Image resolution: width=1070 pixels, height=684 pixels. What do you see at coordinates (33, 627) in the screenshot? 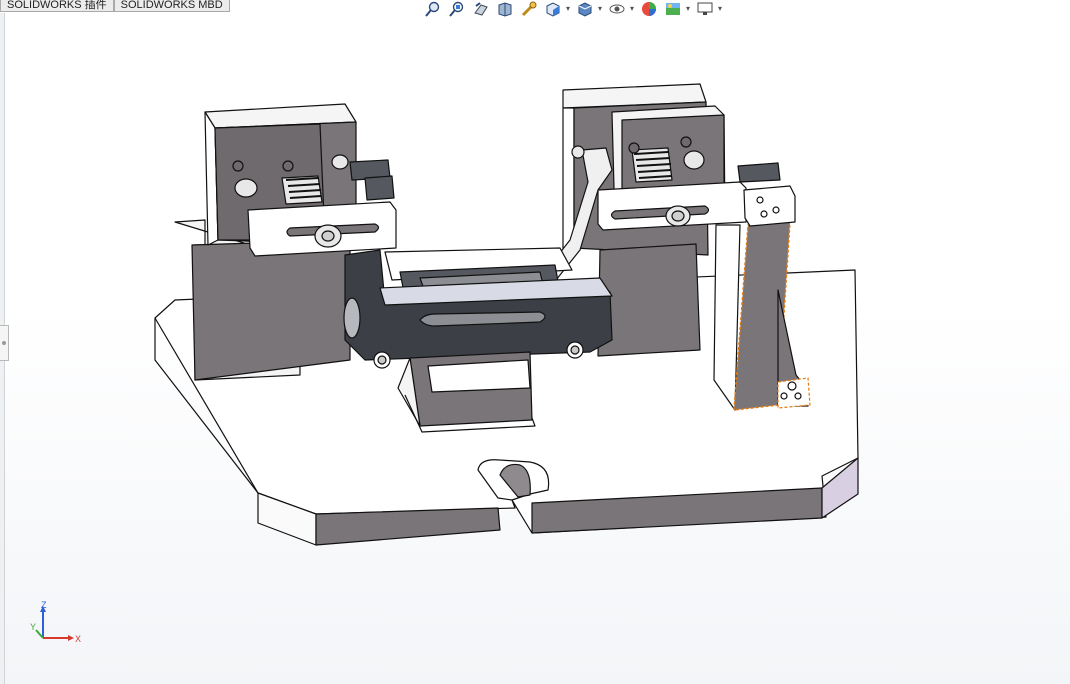
I see `triad-y-label: Y` at bounding box center [33, 627].